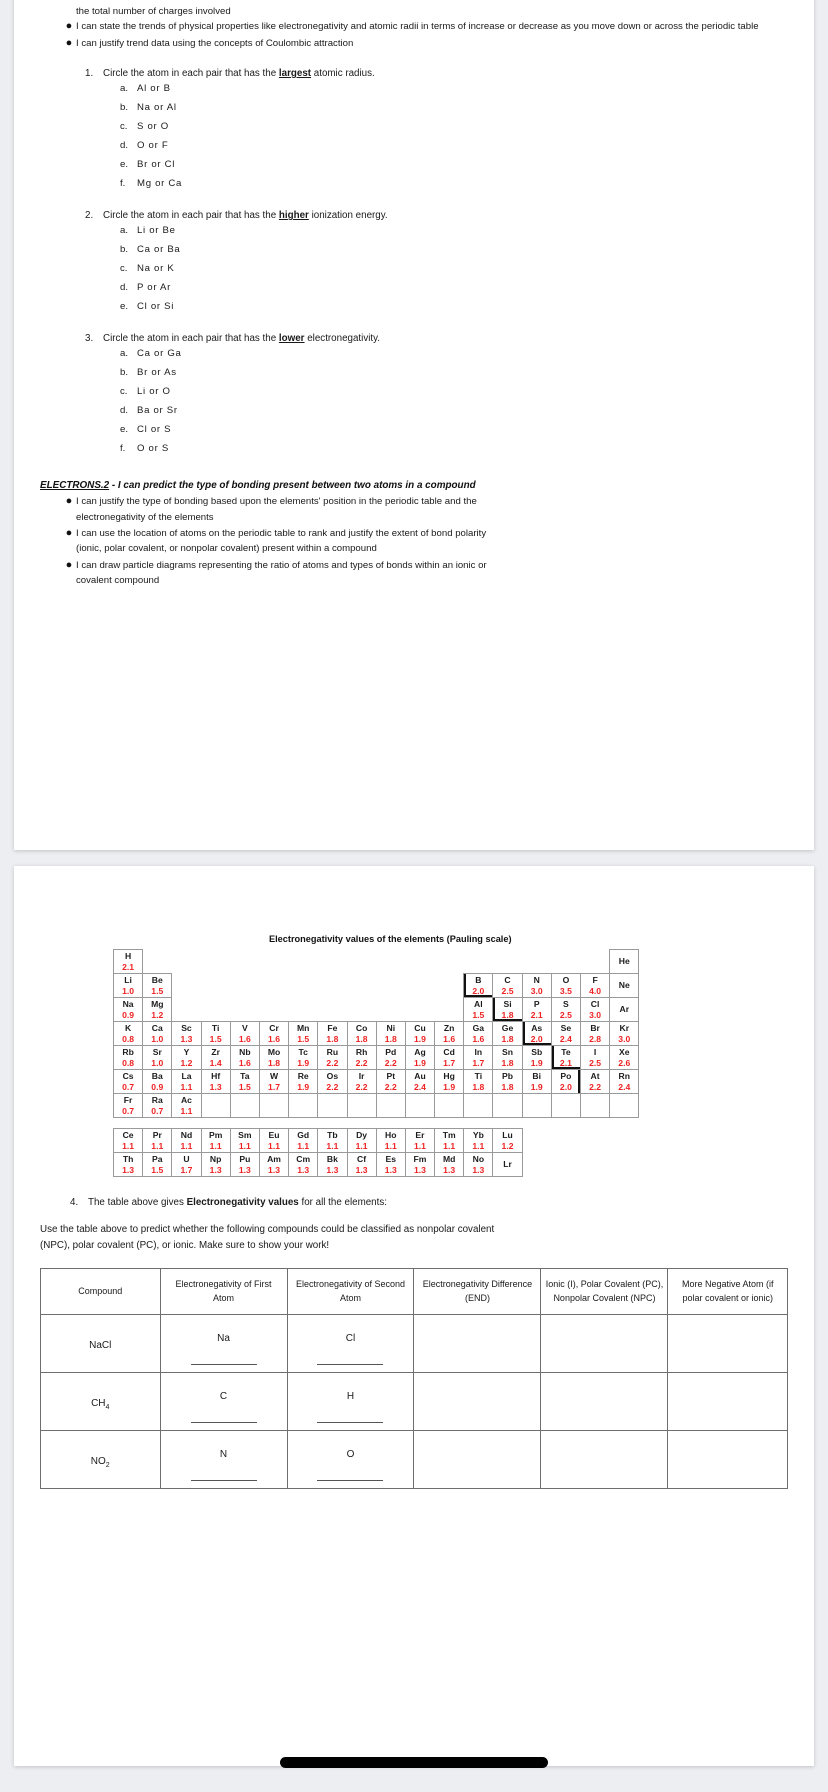 This screenshot has width=828, height=1792. What do you see at coordinates (361, 1081) in the screenshot?
I see `element-cell-Ir: Ir 2.2` at bounding box center [361, 1081].